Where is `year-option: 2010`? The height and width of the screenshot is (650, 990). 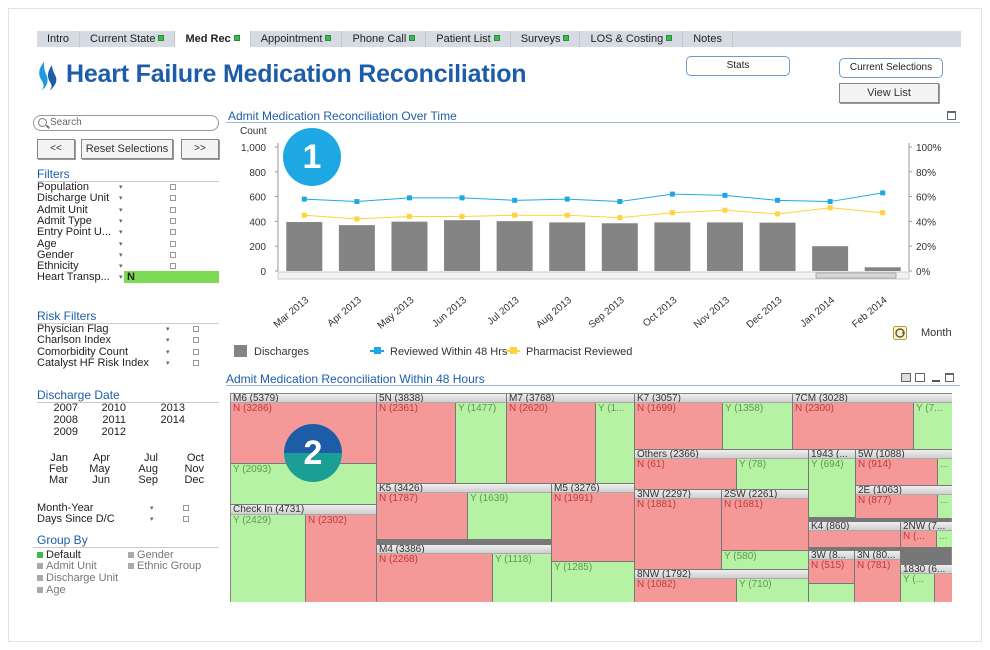
year-option: 2010 is located at coordinates (107, 408).